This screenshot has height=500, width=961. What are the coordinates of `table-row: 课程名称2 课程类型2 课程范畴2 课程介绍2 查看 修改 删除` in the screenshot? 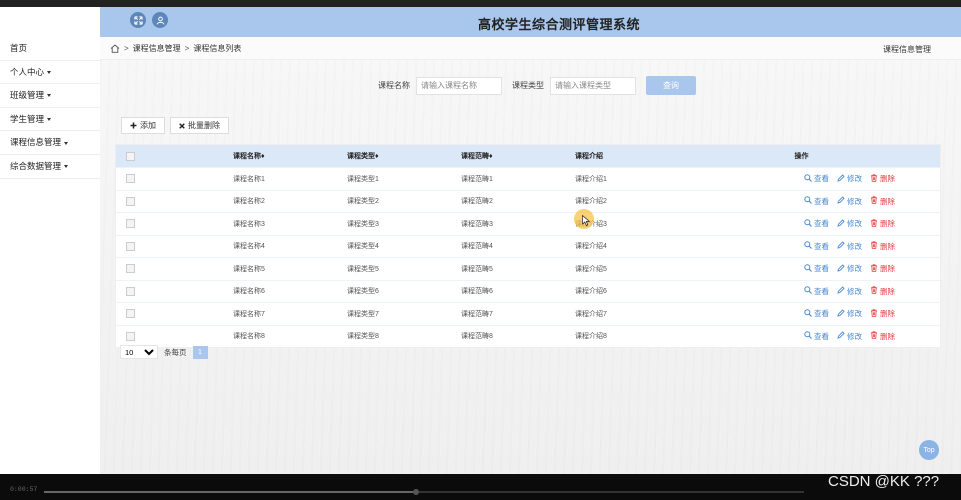 It's located at (528, 201).